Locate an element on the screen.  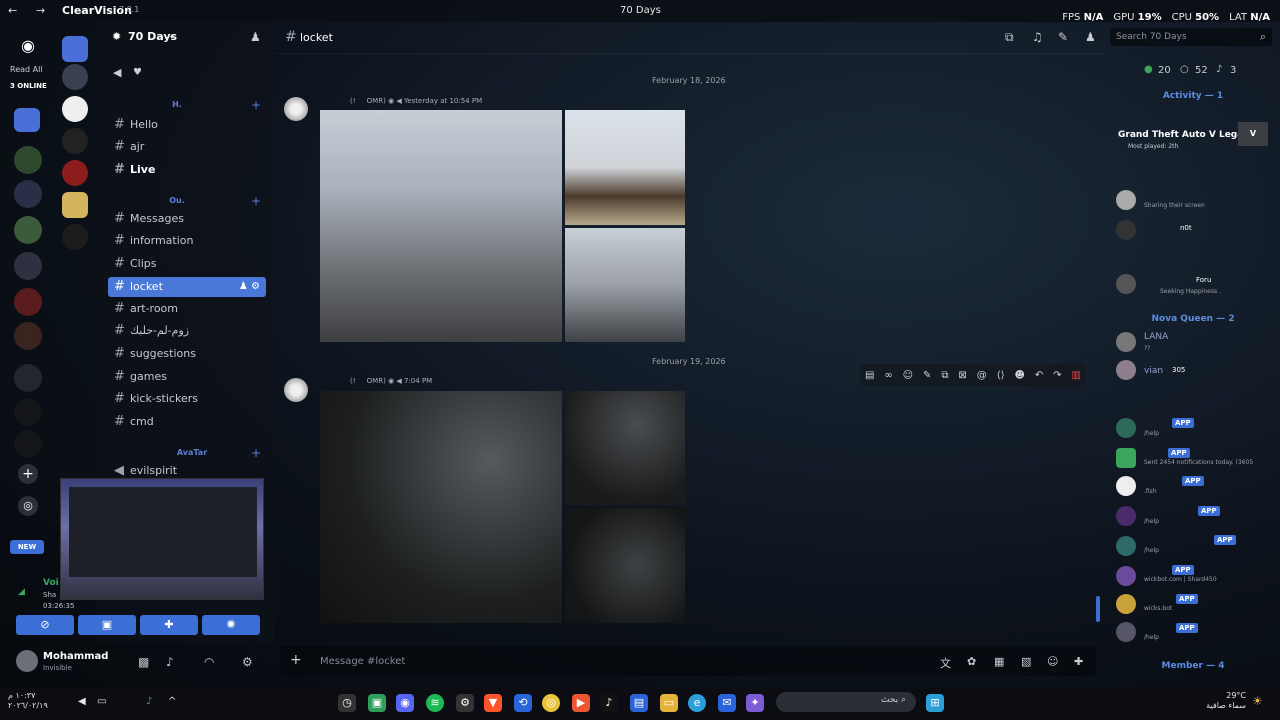
folder-icon: ▭ is located at coordinates (669, 703).